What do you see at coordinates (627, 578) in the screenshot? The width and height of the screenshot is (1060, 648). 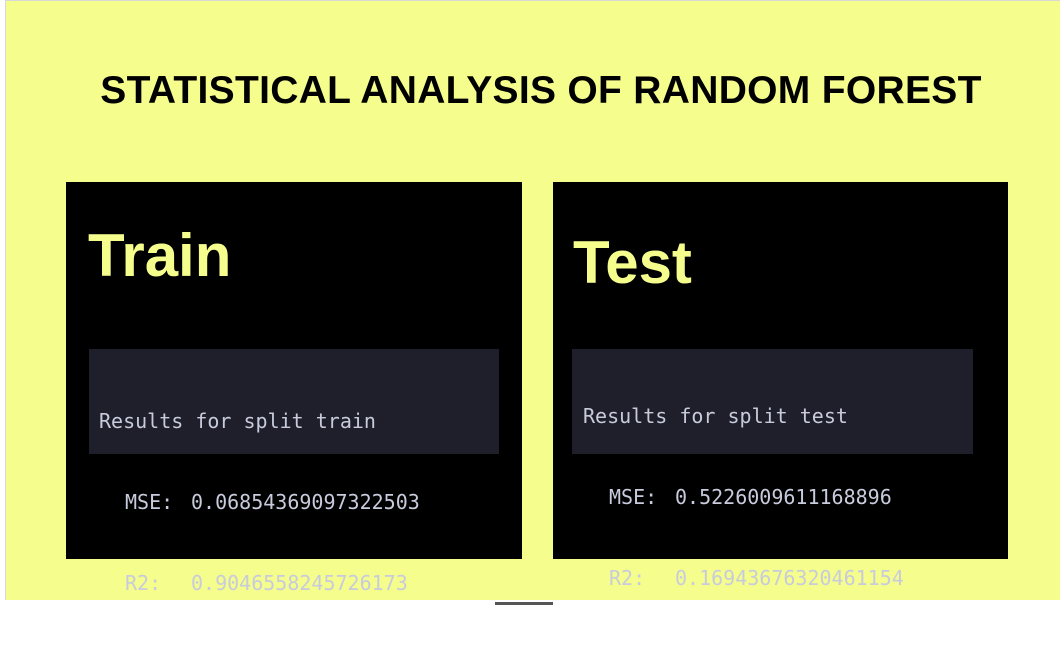 I see `test-r2-label: R2:` at bounding box center [627, 578].